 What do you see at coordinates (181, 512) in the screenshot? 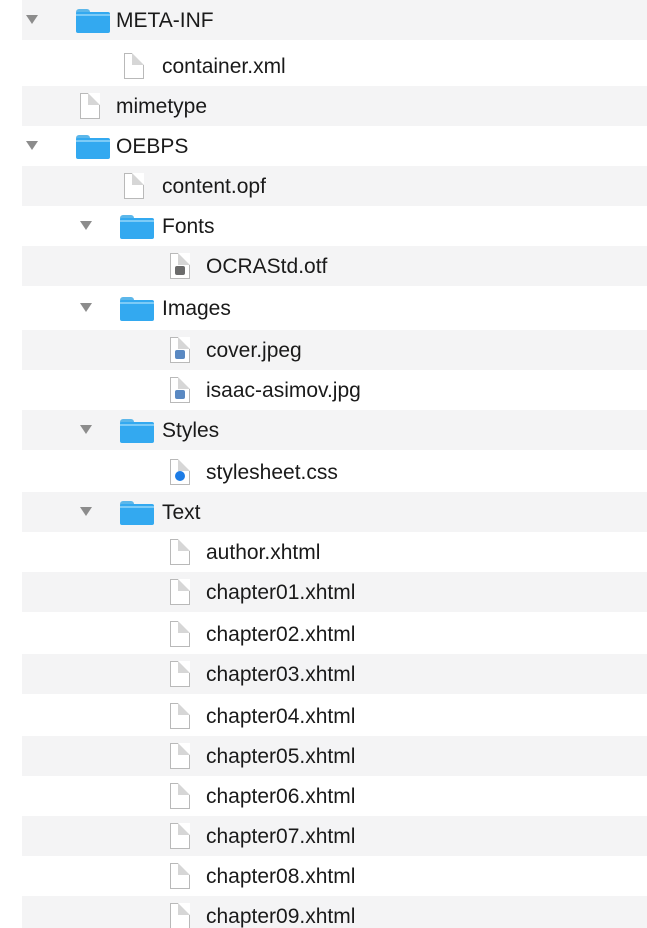
I see `tree-item-label: Text` at bounding box center [181, 512].